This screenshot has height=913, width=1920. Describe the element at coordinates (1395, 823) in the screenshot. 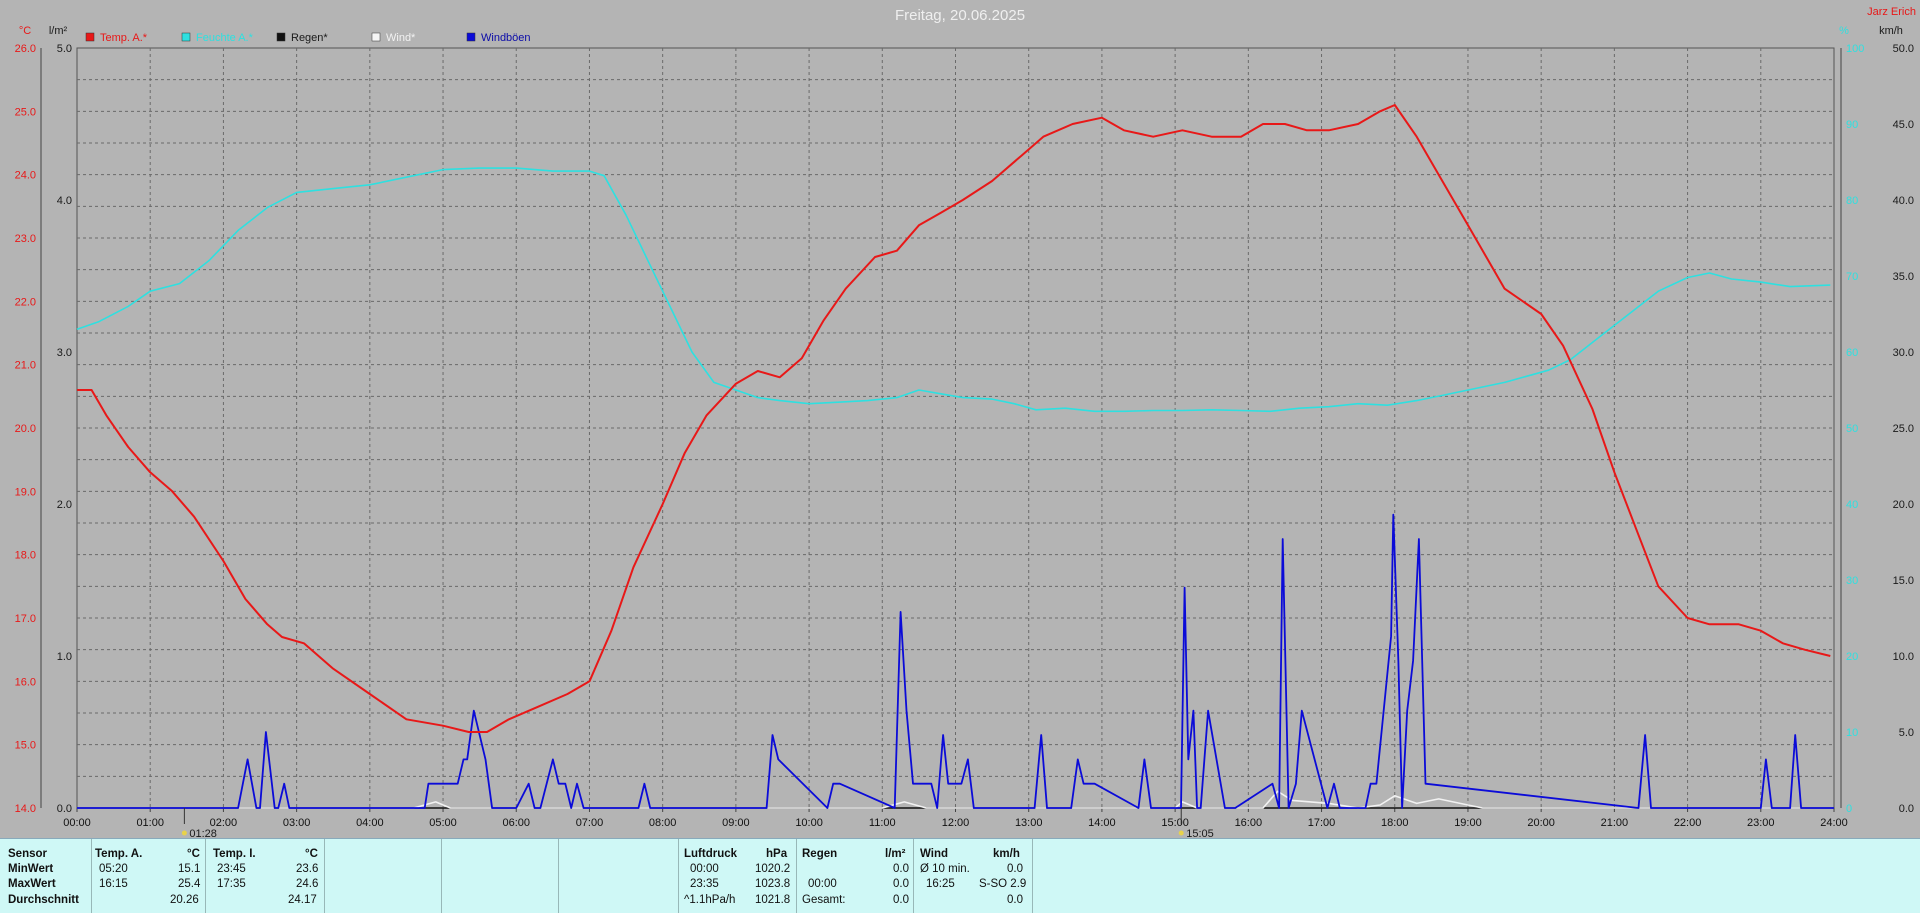

I see `x-tick-label: 18:00` at that location.